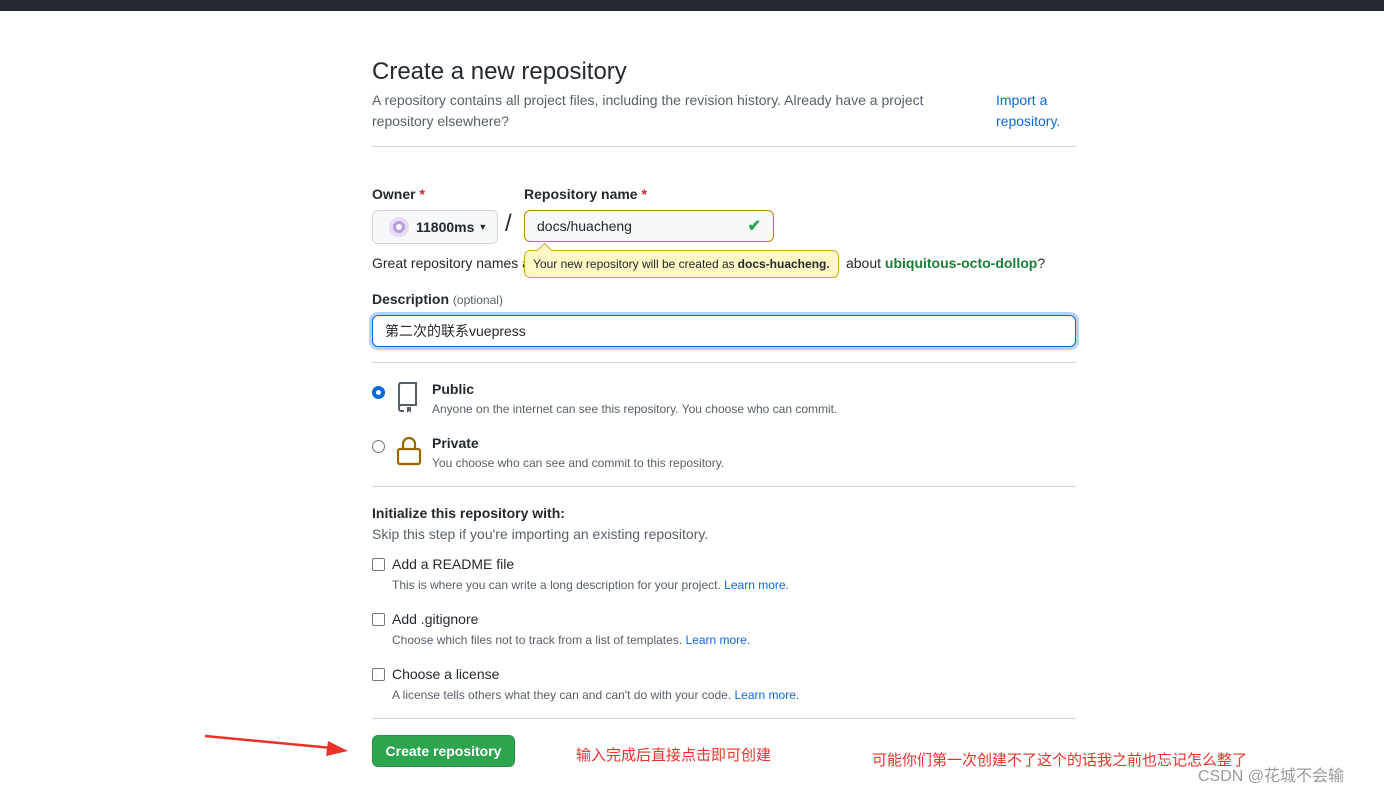 This screenshot has height=790, width=1384. What do you see at coordinates (783, 264) in the screenshot?
I see `tooltip-repo-name: docs-huacheng.` at bounding box center [783, 264].